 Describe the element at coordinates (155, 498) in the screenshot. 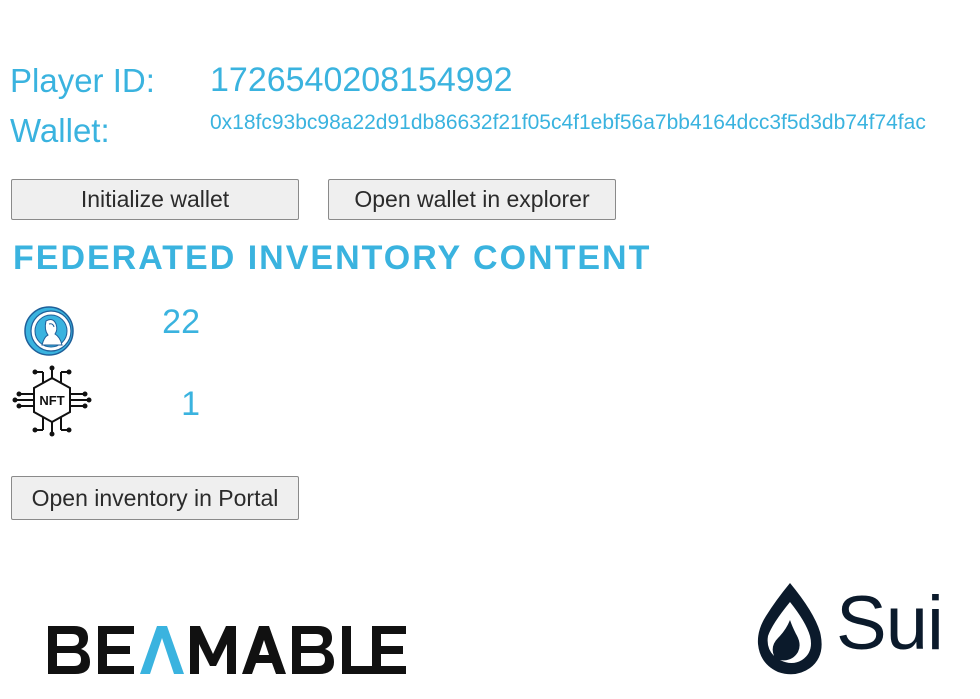

I see `open-inventory-portal-button: Open inventory in Portal` at that location.